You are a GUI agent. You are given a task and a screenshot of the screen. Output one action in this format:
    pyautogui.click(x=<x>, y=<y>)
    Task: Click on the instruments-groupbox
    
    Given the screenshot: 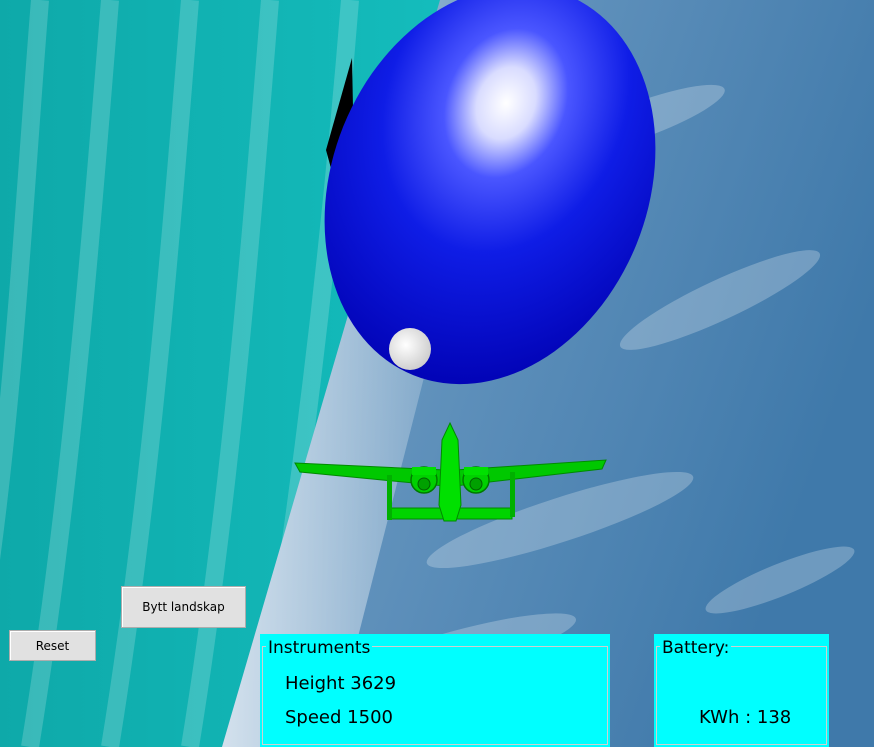 What is the action you would take?
    pyautogui.click(x=435, y=695)
    